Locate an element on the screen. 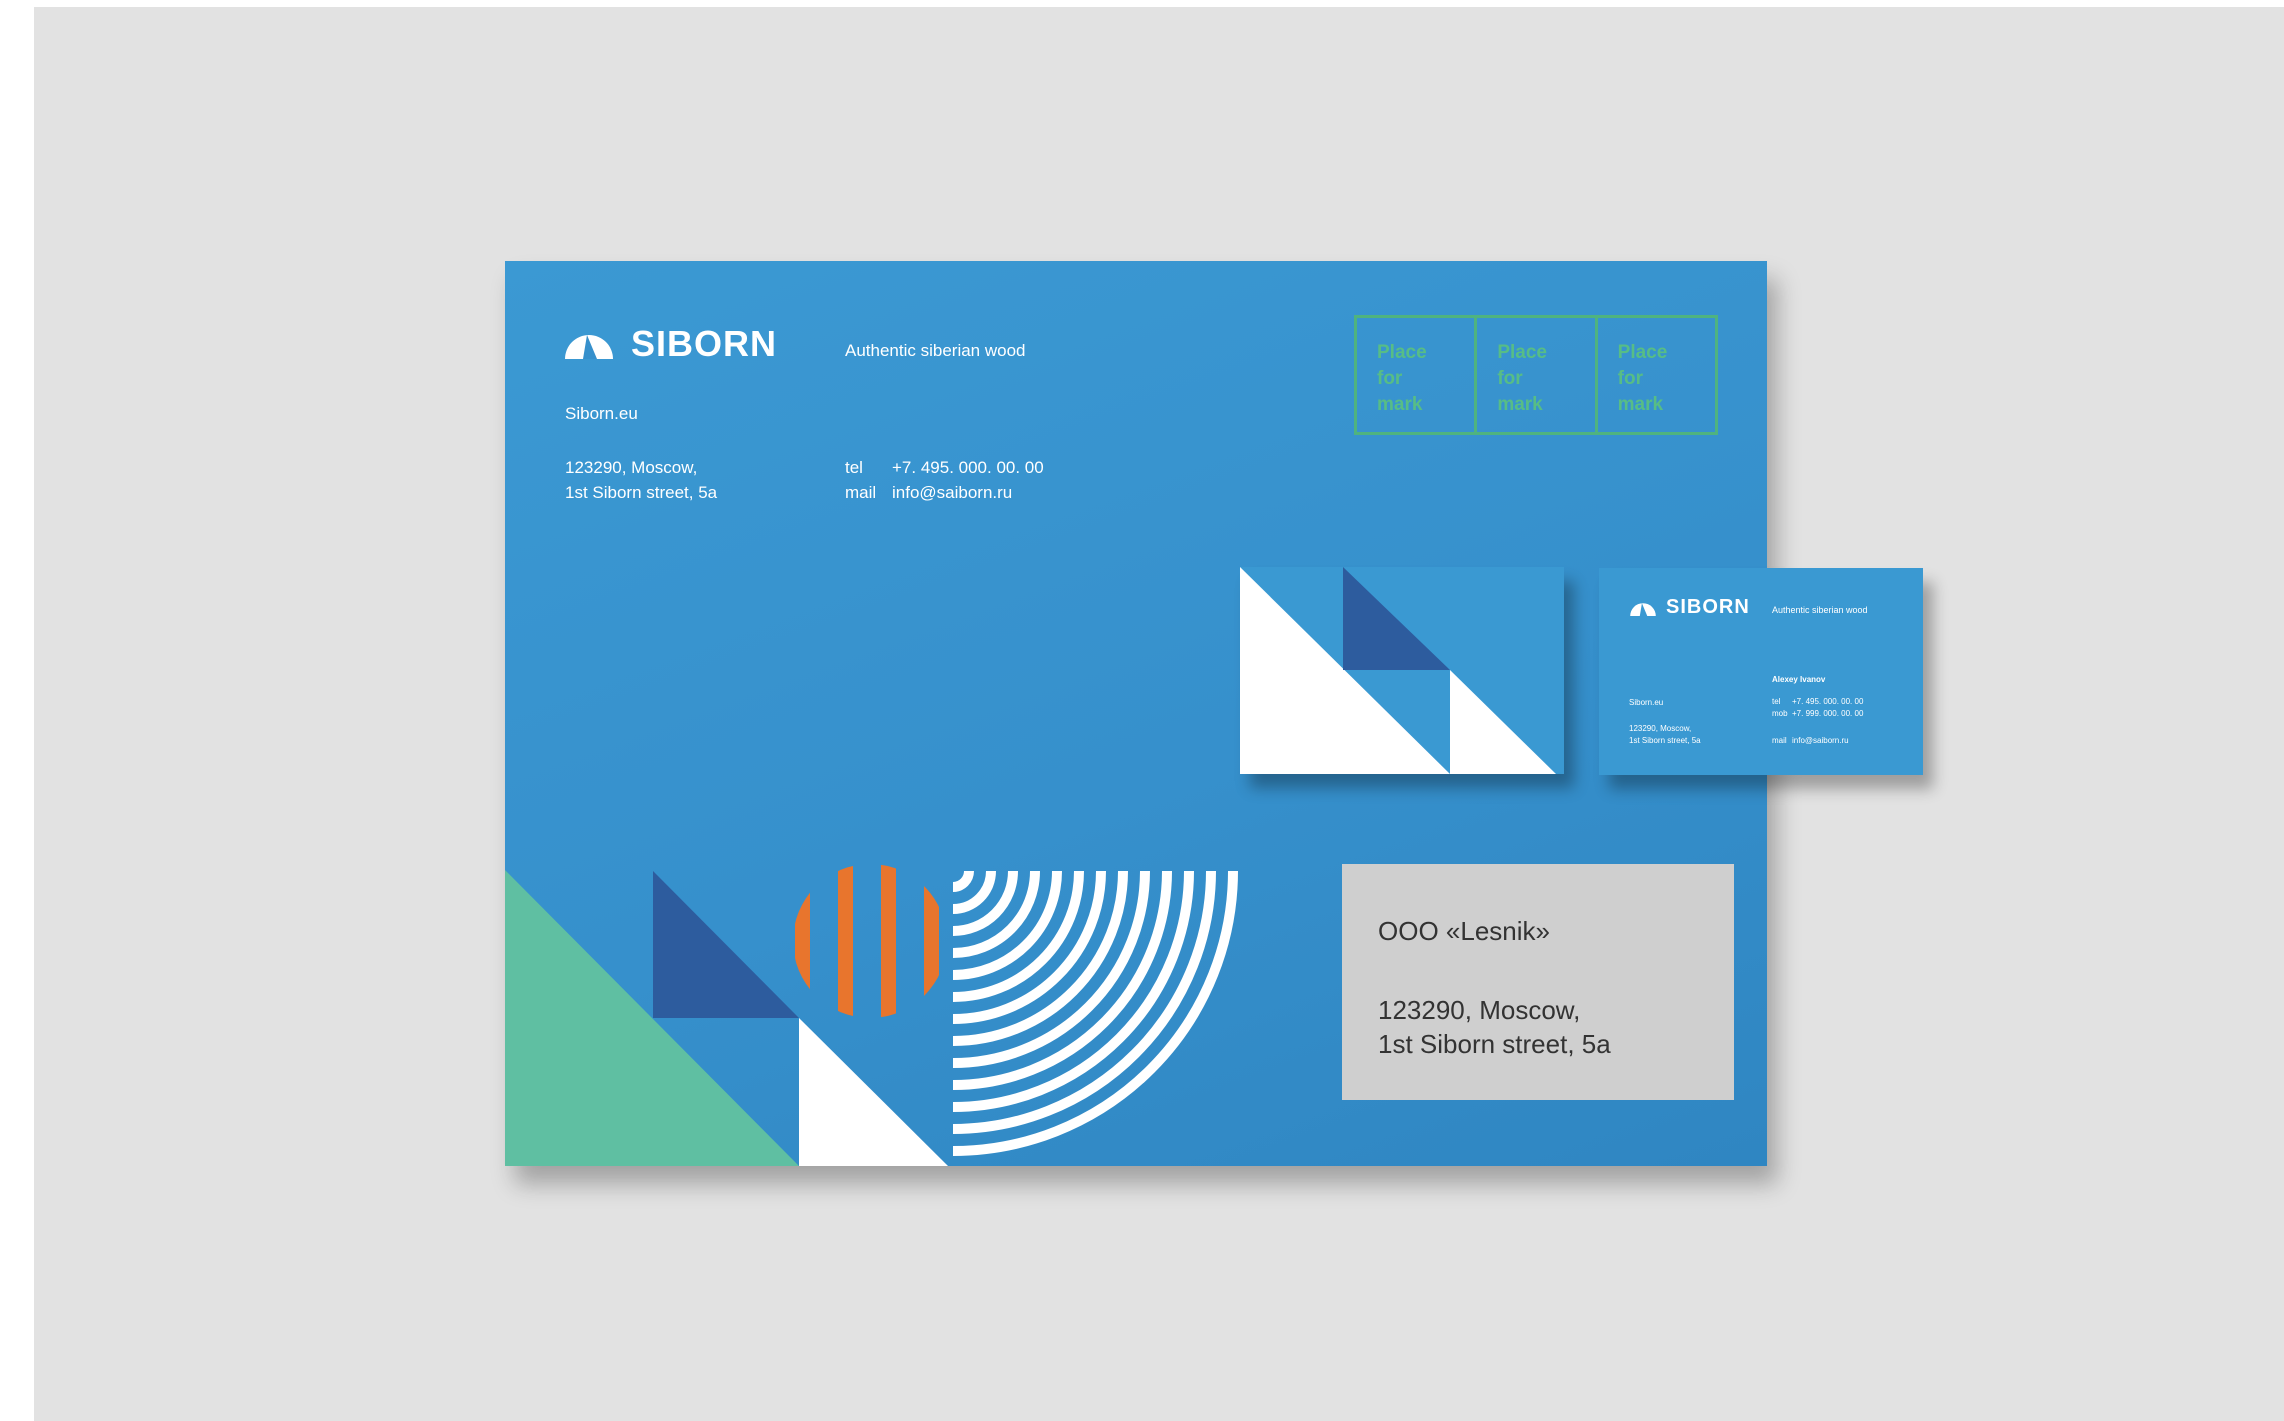 This screenshot has height=1421, width=2284. address-line: 123290, Moscow, is located at coordinates (631, 467).